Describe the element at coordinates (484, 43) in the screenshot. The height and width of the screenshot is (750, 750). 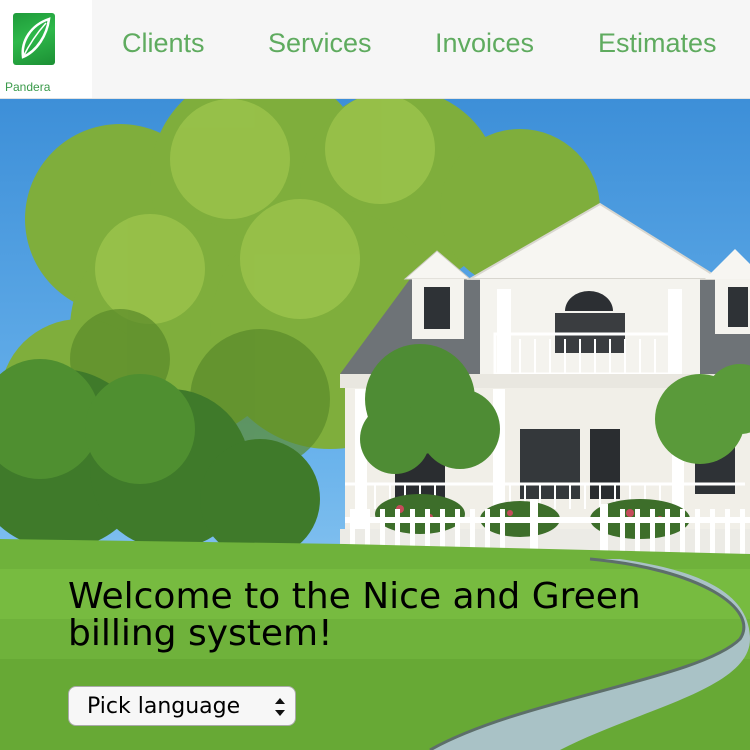
I see `nav-item-invoices: Invoices` at that location.